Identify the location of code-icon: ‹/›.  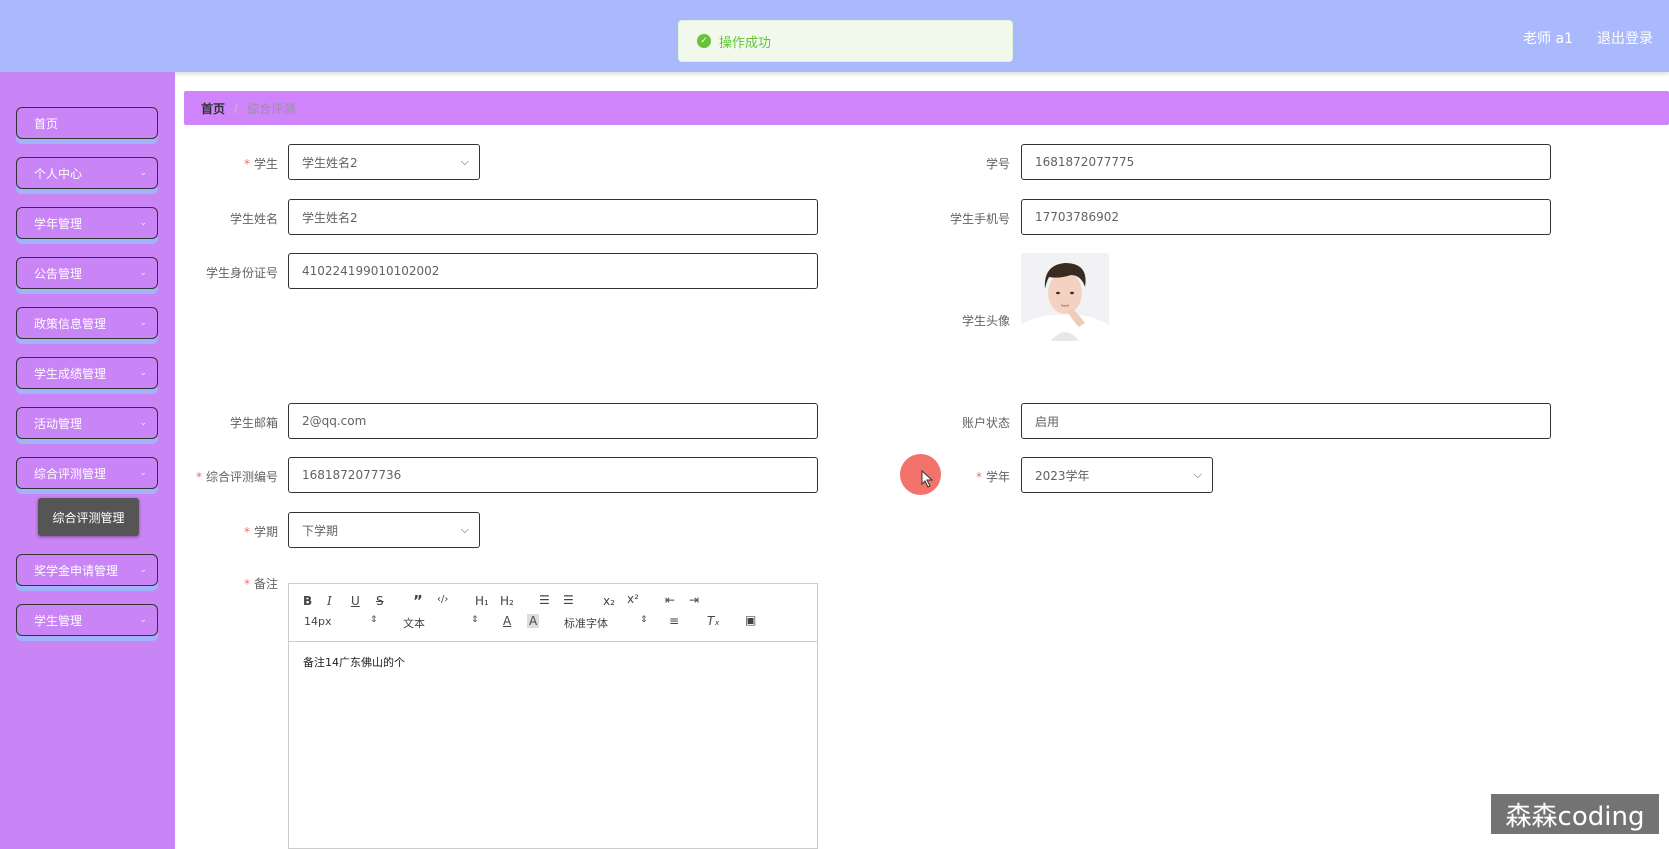
(442, 599).